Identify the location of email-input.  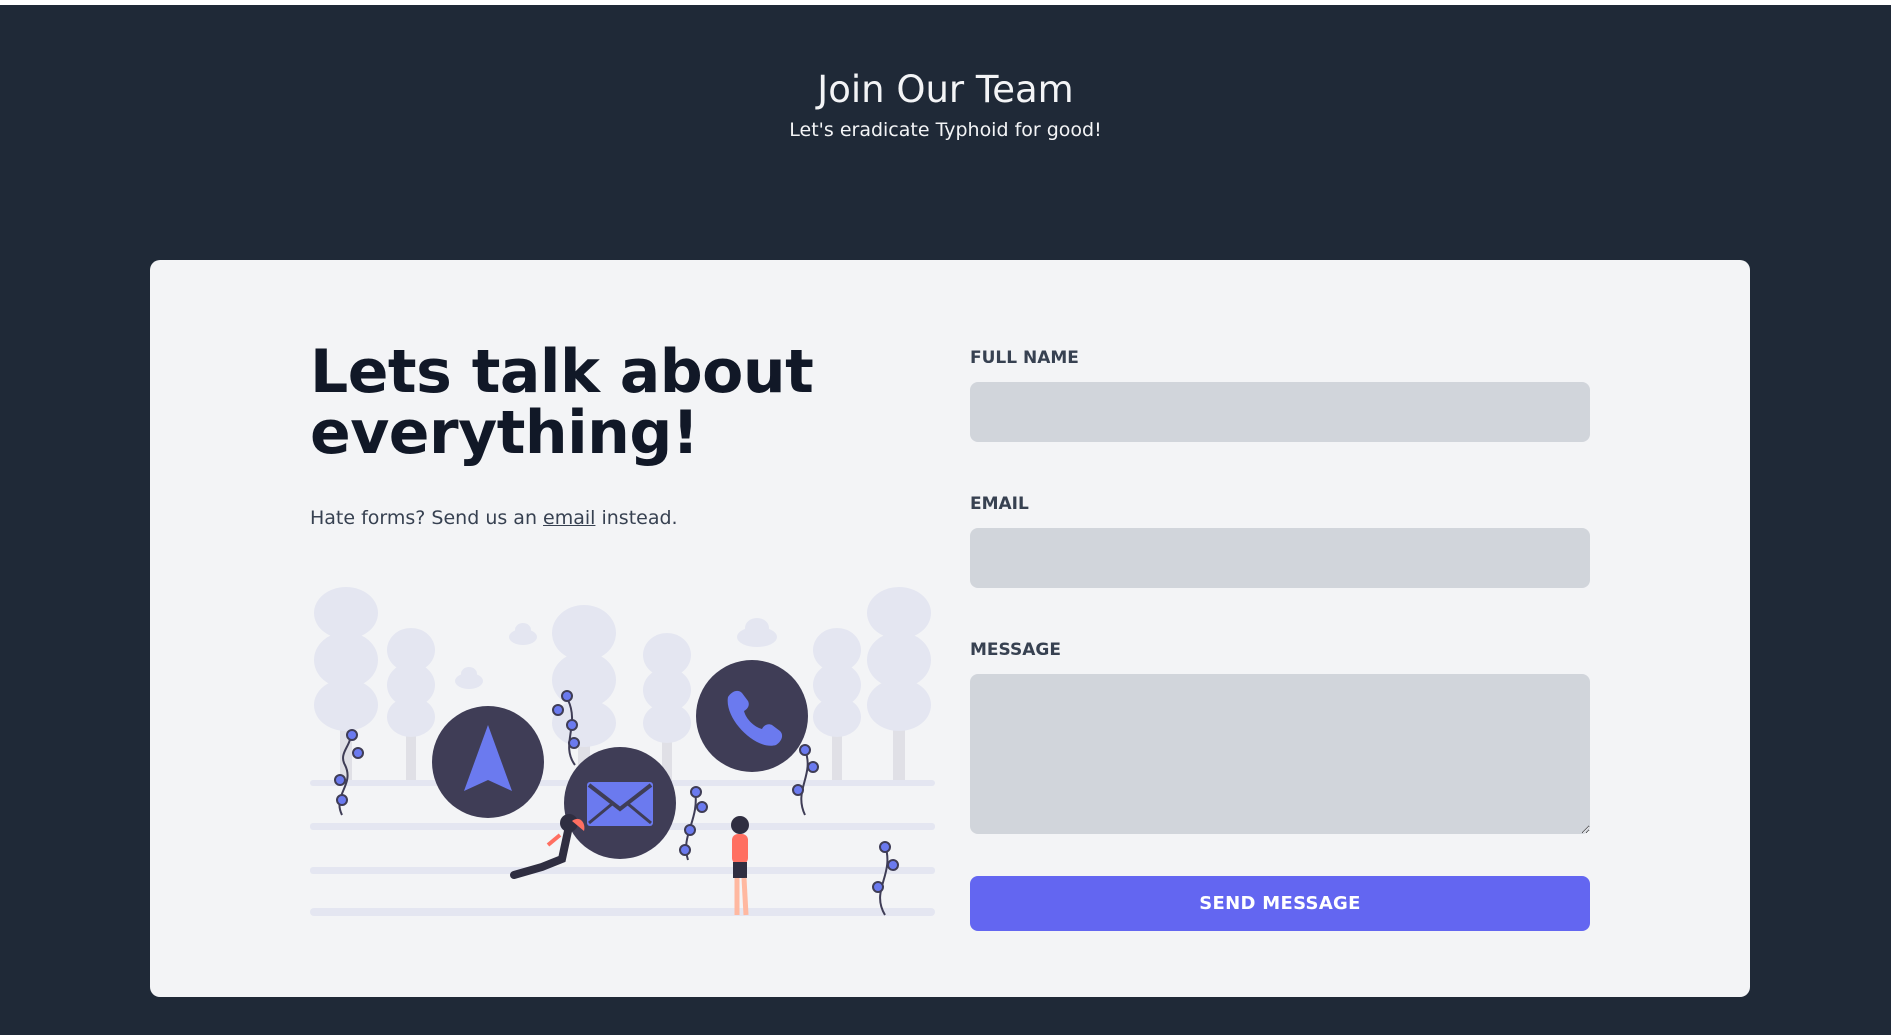
(1280, 558).